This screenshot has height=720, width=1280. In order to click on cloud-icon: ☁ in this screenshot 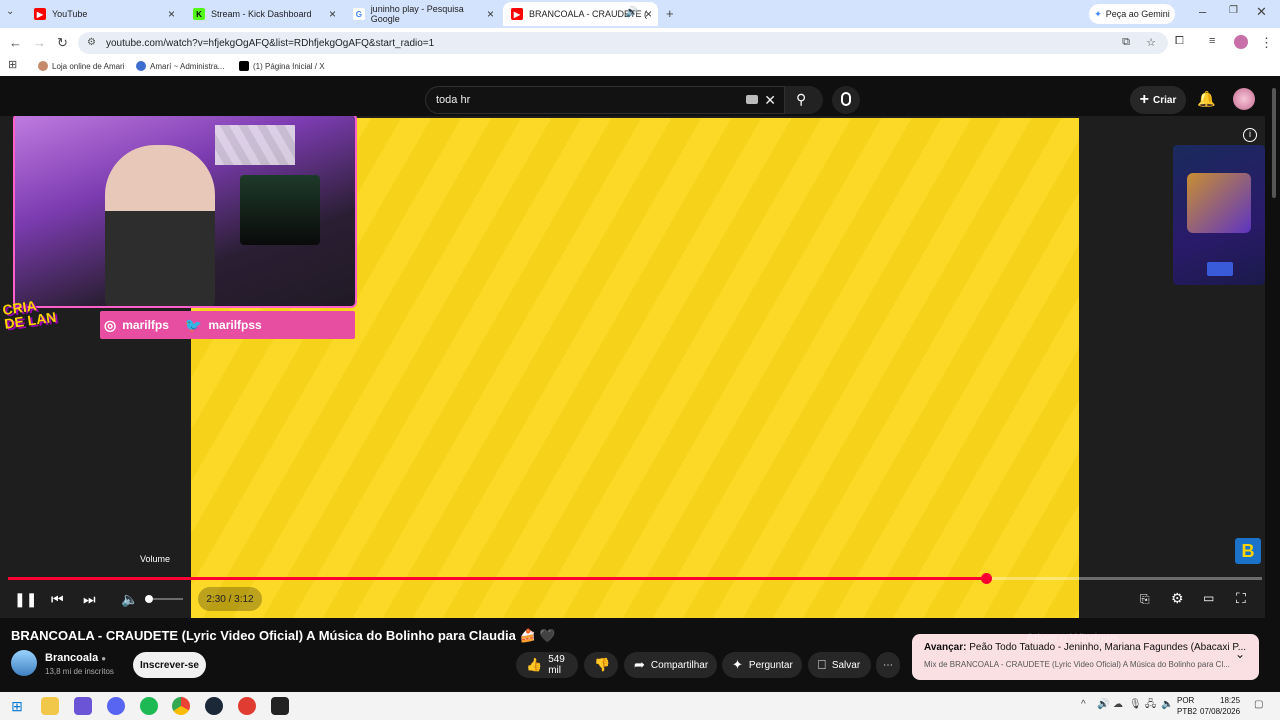, I will do `click(1118, 705)`.